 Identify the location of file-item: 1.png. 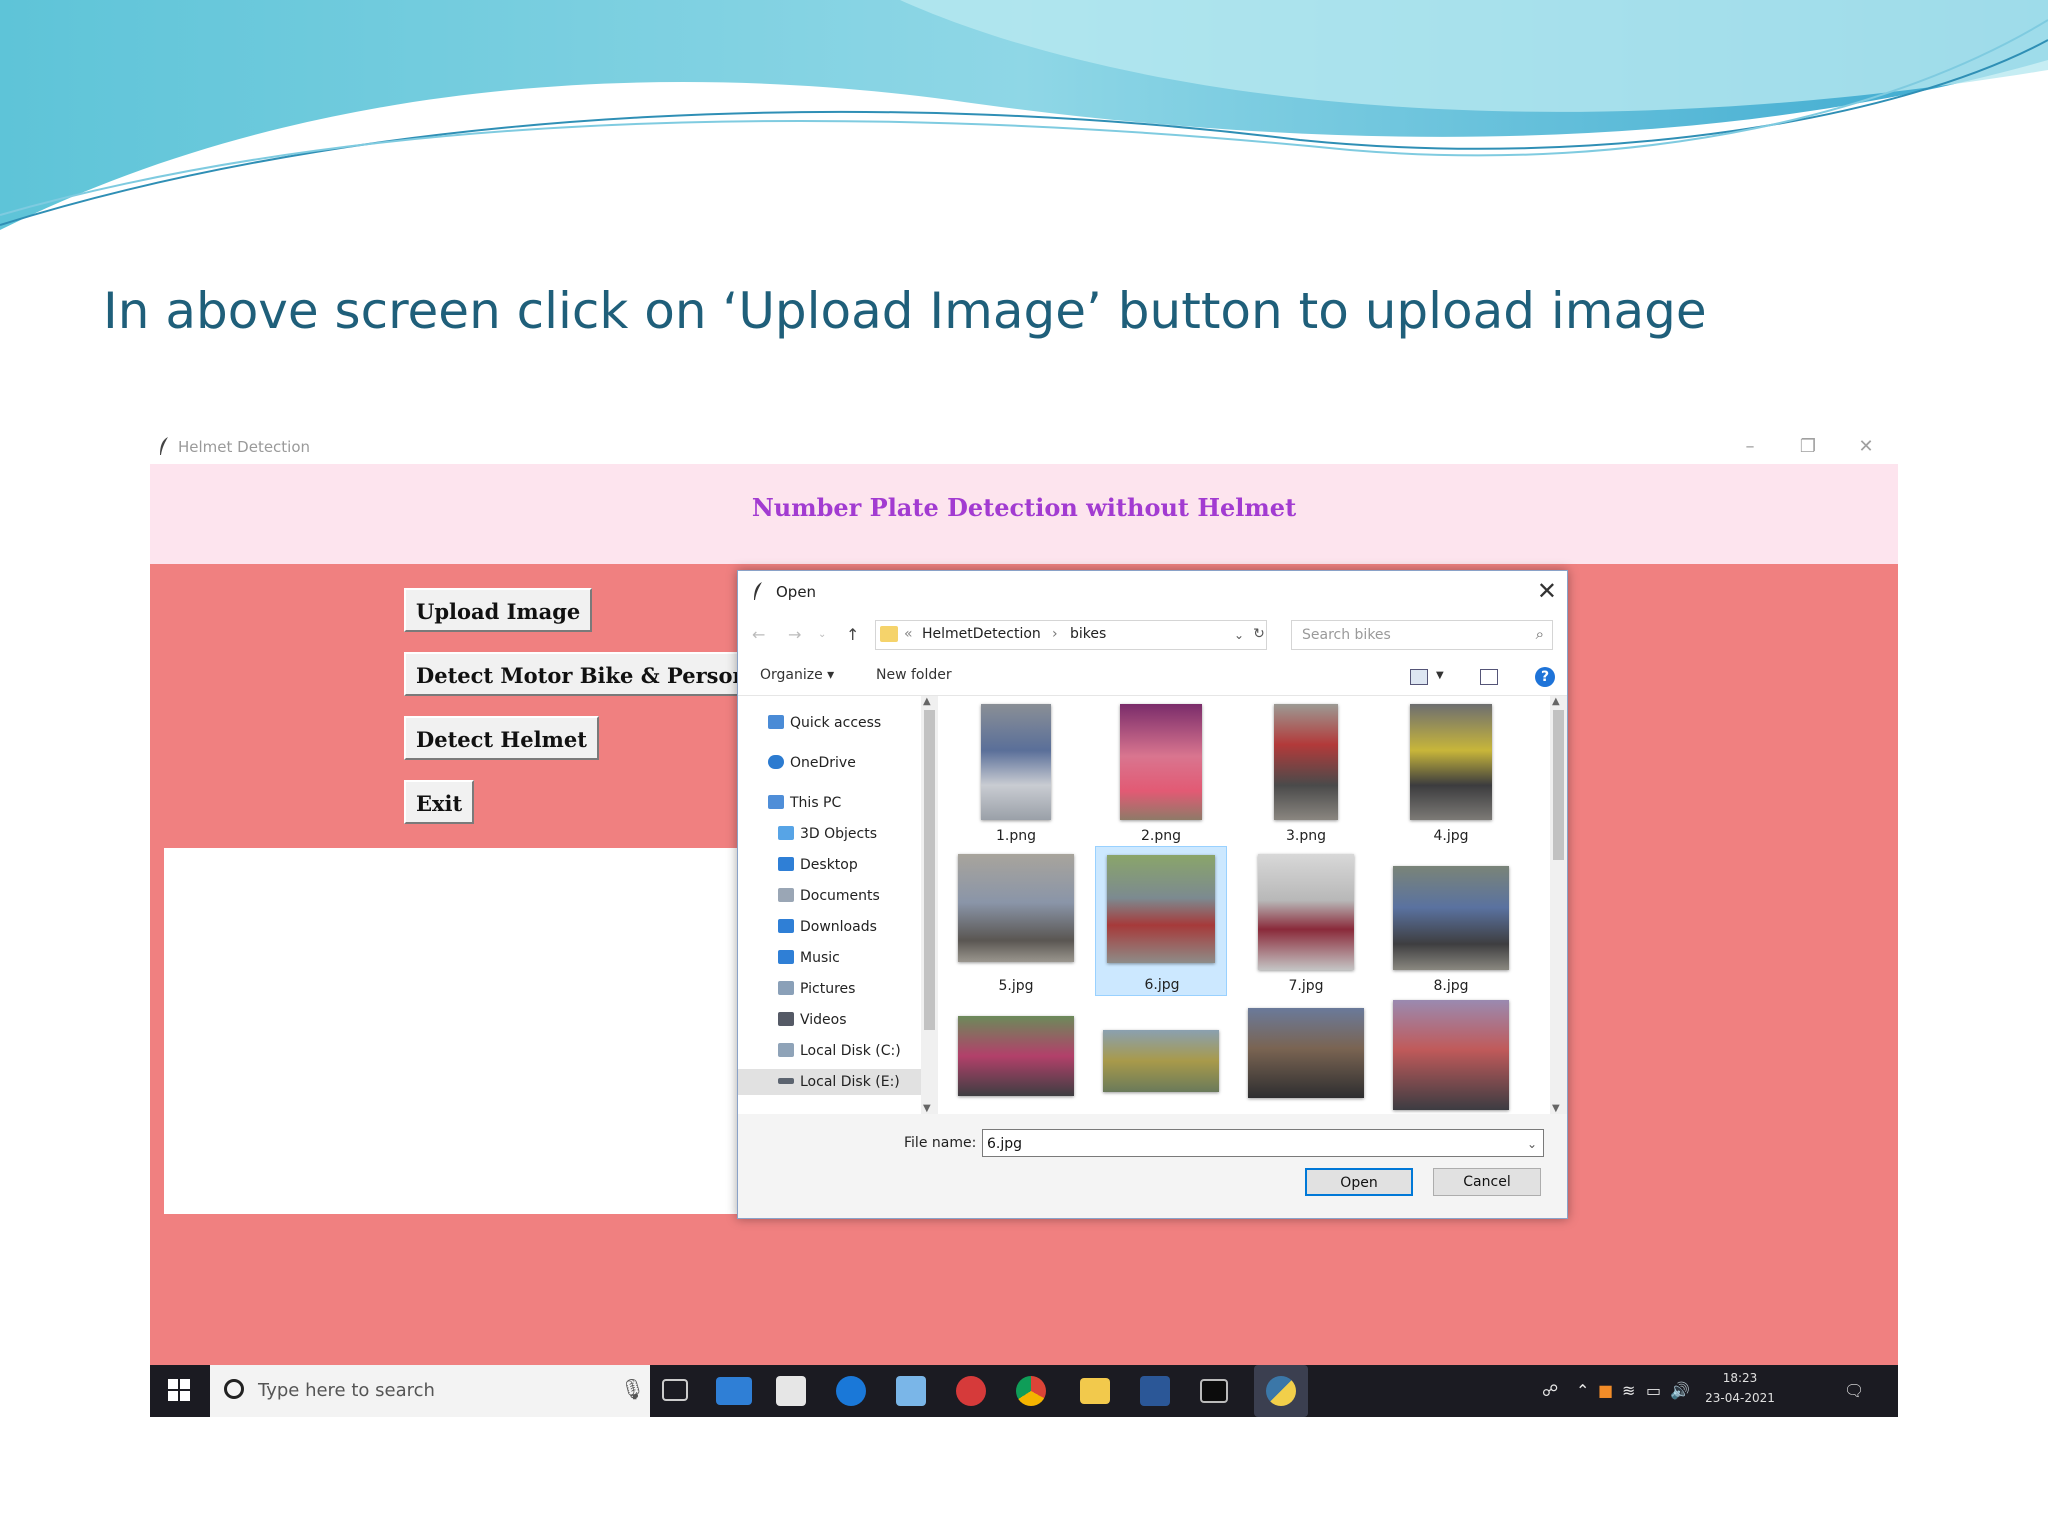
(1016, 771).